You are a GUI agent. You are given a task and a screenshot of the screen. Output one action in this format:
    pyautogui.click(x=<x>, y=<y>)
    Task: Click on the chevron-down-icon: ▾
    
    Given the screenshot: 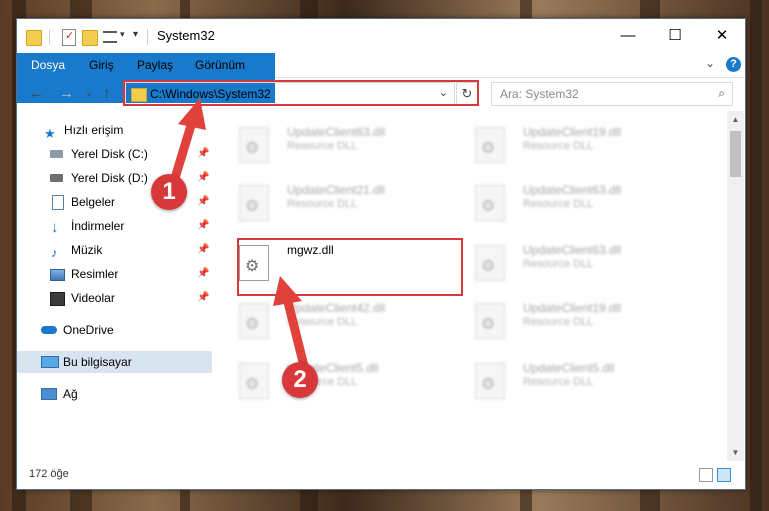 What is the action you would take?
    pyautogui.click(x=122, y=34)
    